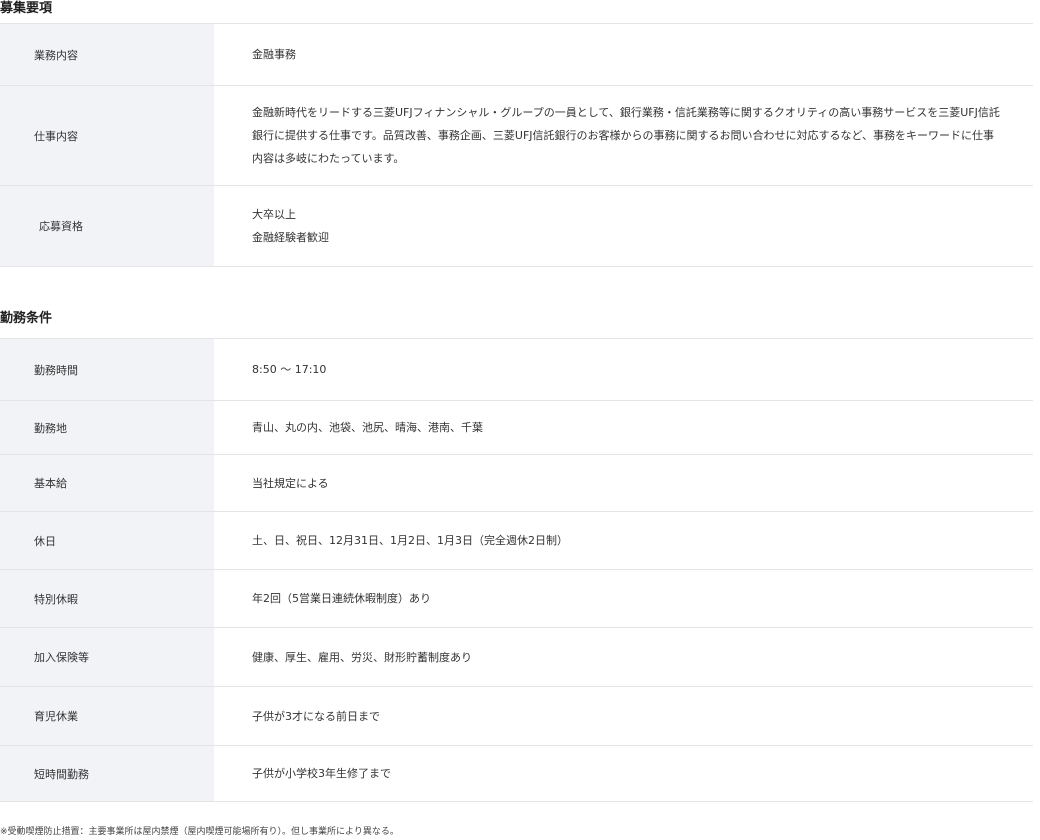 The height and width of the screenshot is (840, 1040). What do you see at coordinates (26, 8) in the screenshot?
I see `recruitment-section-title: 募集要項` at bounding box center [26, 8].